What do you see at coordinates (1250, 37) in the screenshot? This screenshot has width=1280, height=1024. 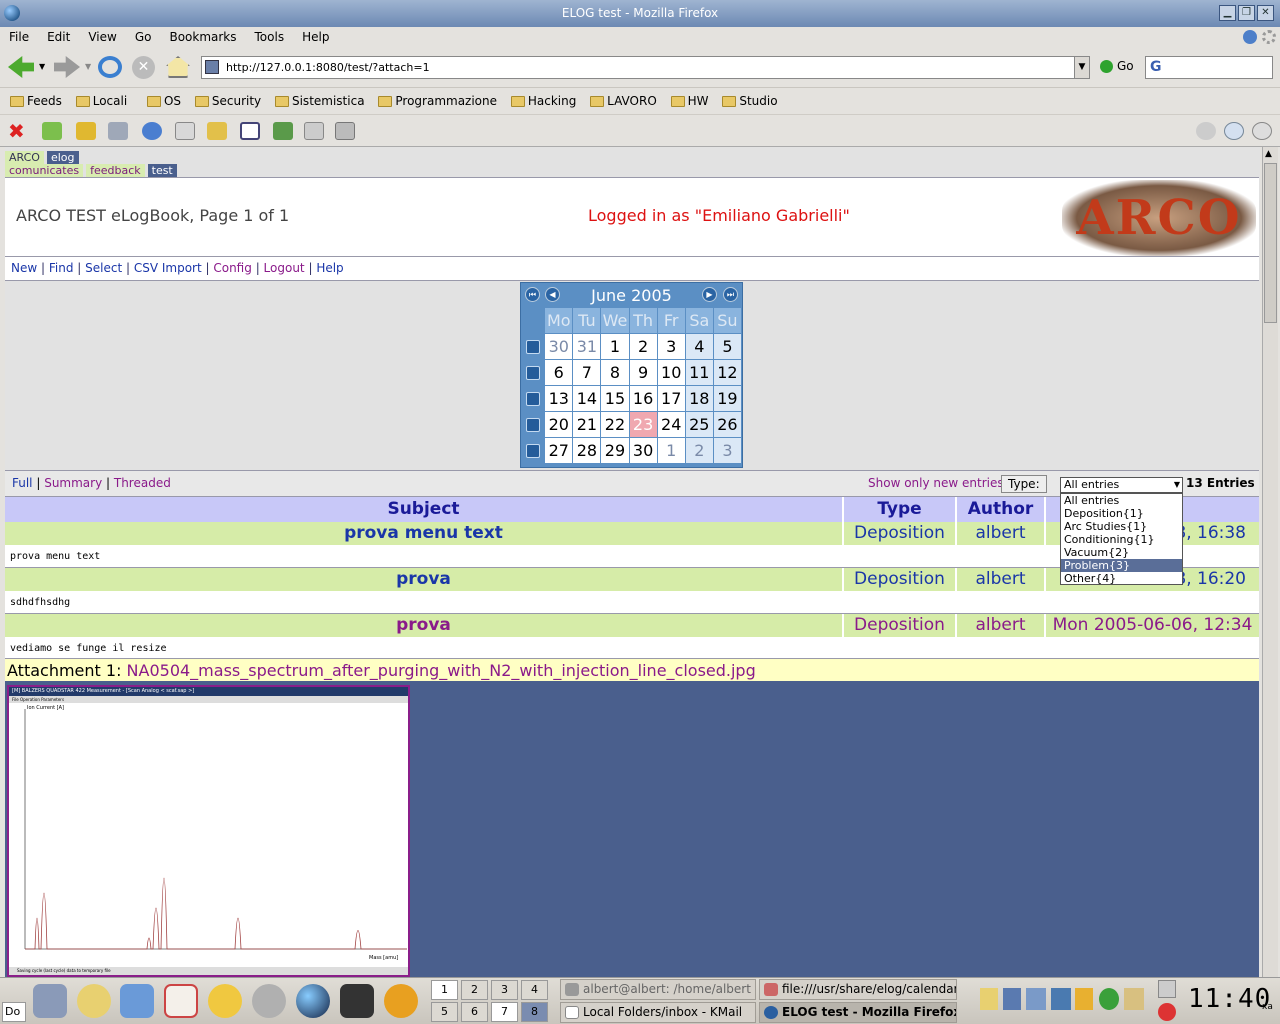 I see `update-icon` at bounding box center [1250, 37].